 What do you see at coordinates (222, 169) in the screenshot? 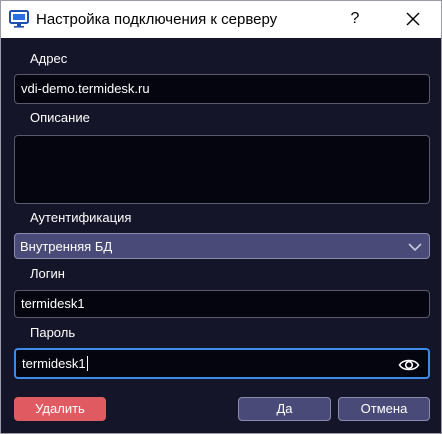
I see `description-textarea` at bounding box center [222, 169].